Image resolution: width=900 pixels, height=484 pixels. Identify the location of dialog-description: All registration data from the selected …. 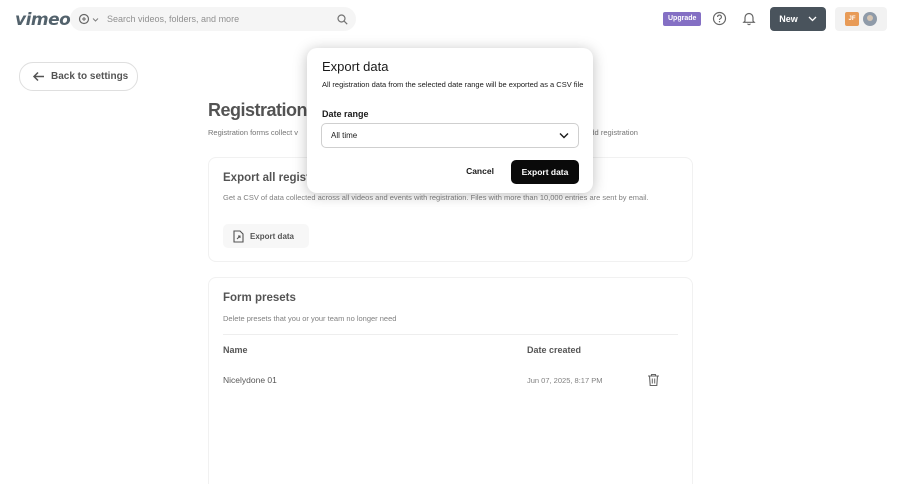
(453, 84).